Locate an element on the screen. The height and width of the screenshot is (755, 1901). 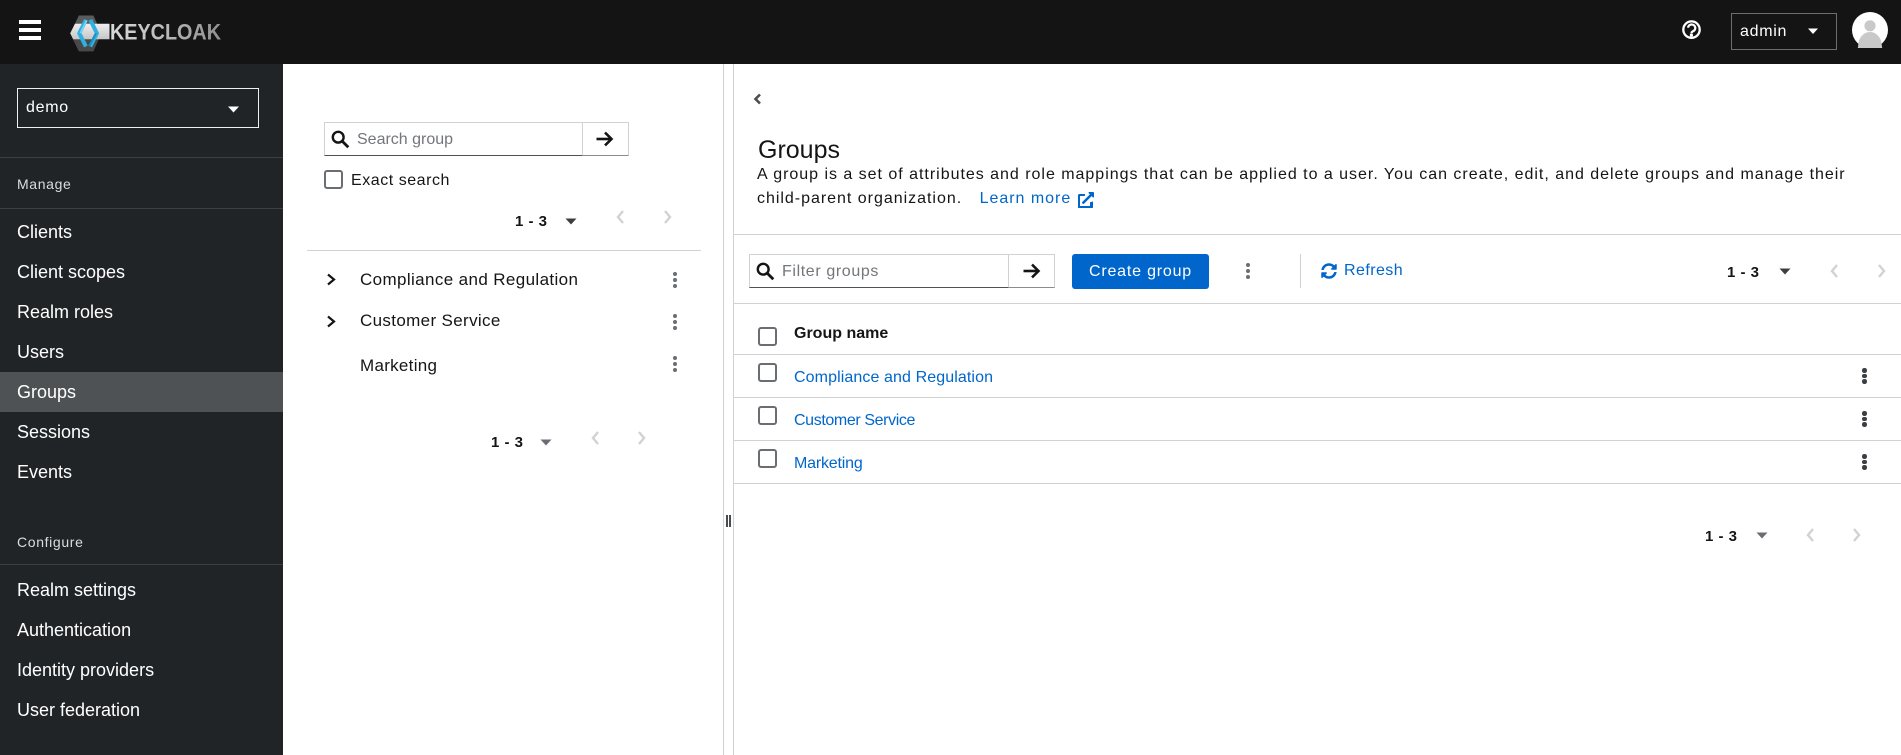
svg-text: KEYCLOAK is located at coordinates (166, 32).